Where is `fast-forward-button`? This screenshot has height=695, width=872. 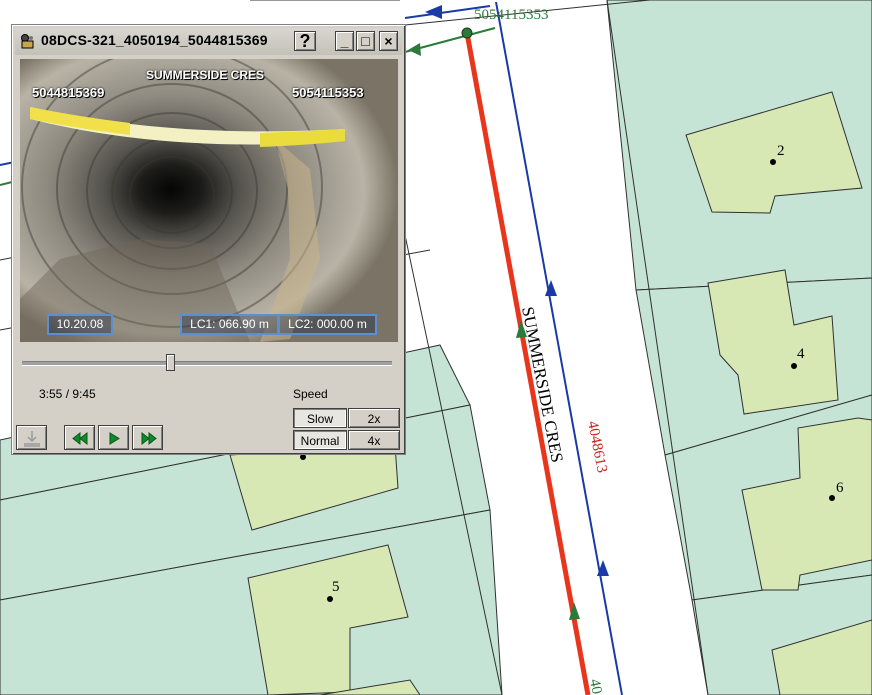
fast-forward-button is located at coordinates (147, 437).